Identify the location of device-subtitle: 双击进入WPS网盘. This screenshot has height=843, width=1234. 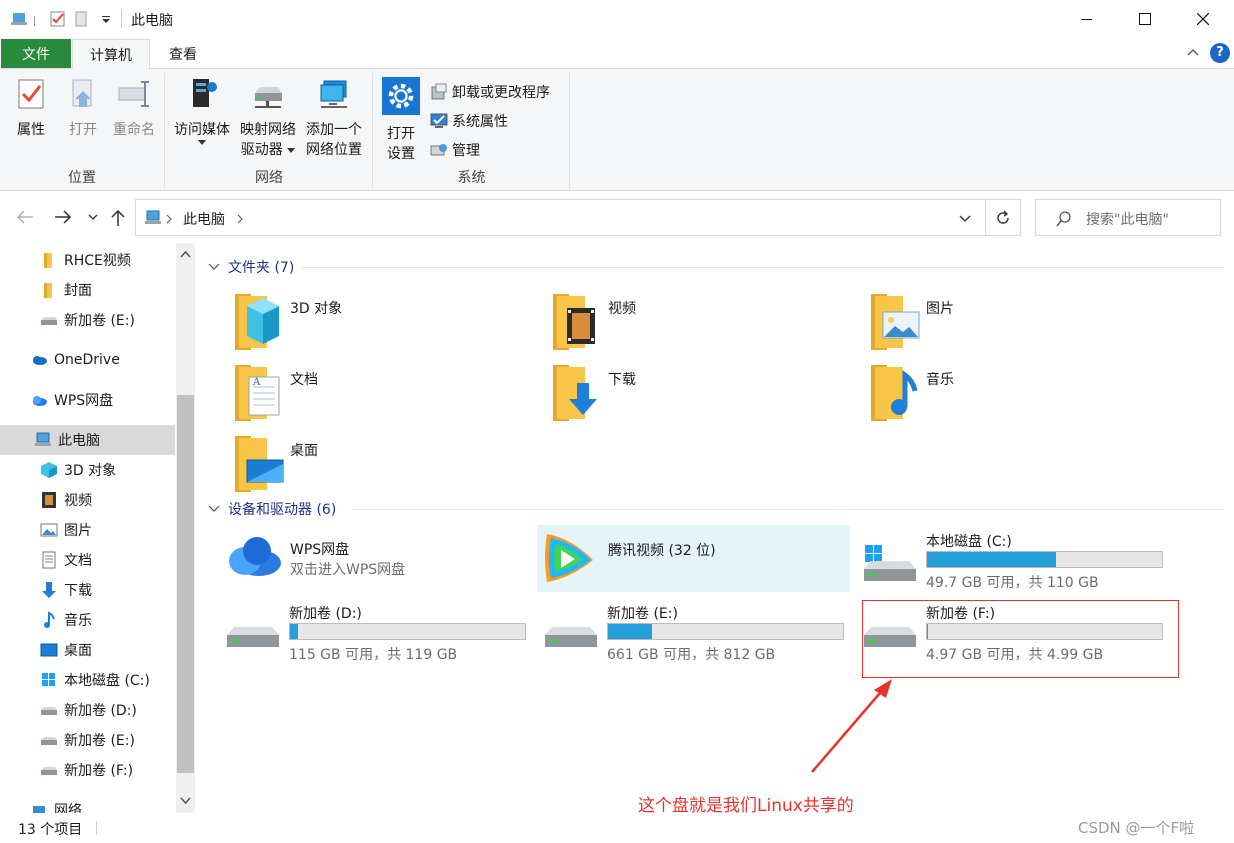
(348, 570).